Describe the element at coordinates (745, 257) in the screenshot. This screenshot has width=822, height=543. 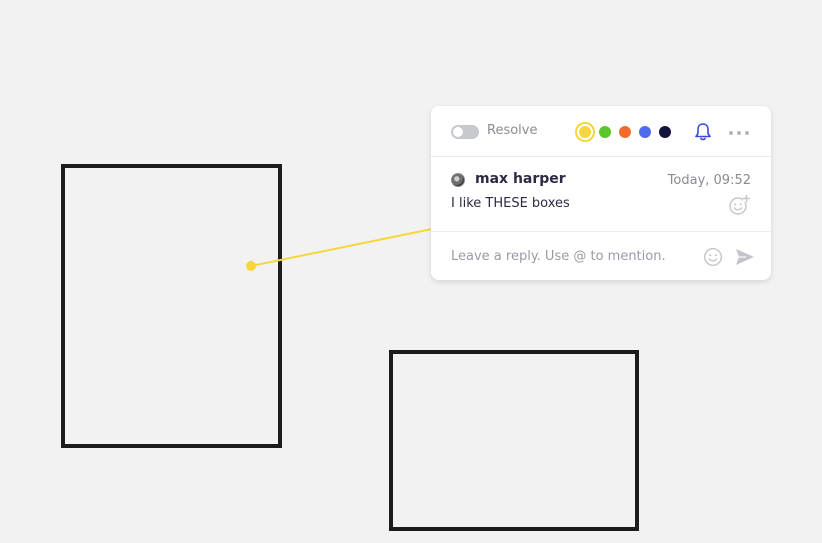
I see `send-icon` at that location.